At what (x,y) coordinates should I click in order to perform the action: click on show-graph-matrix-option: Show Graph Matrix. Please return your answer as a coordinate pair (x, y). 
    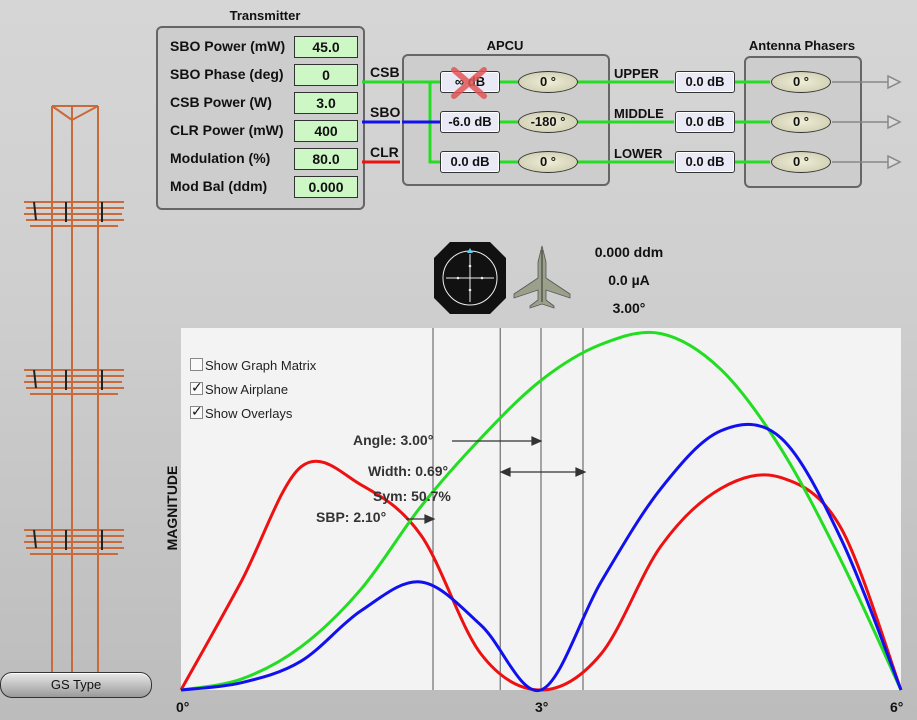
    Looking at the image, I should click on (253, 365).